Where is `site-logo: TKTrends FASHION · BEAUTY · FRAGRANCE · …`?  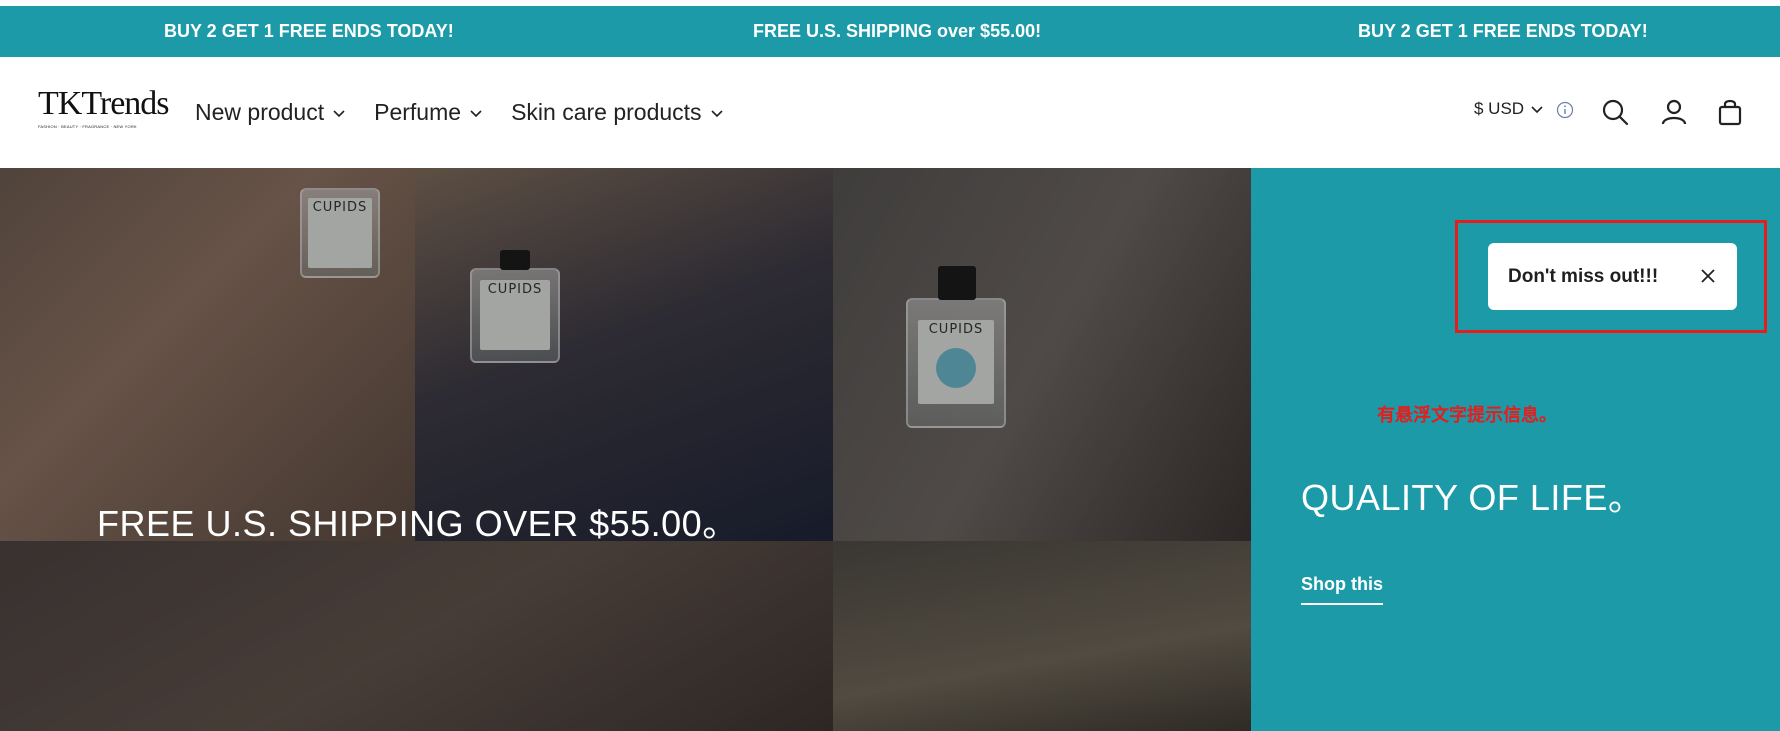
site-logo: TKTrends FASHION · BEAUTY · FRAGRANCE · … is located at coordinates (104, 111).